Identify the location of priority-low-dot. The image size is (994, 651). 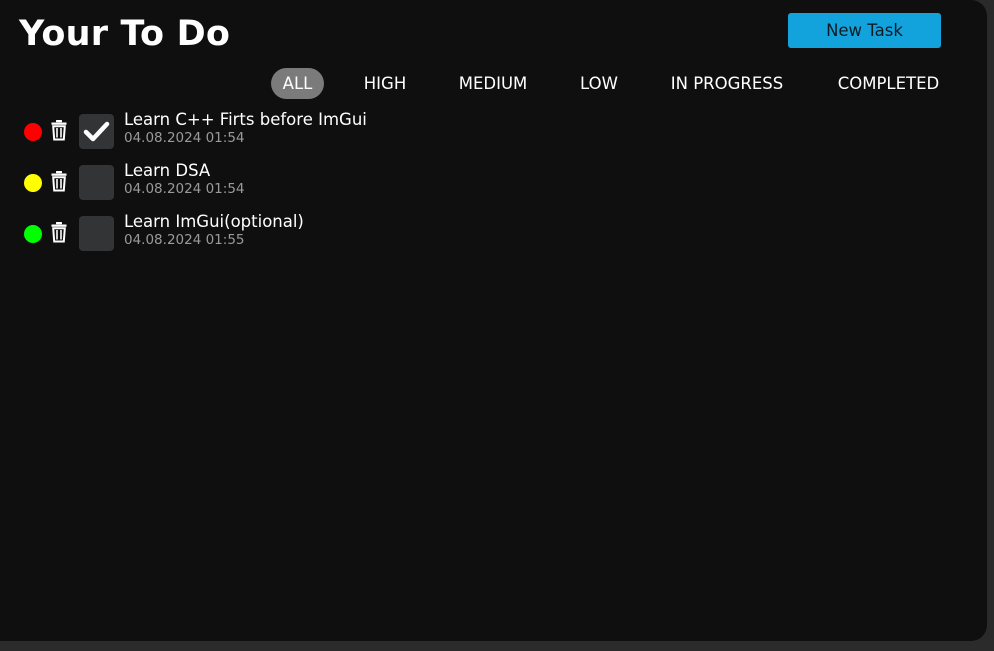
(33, 234).